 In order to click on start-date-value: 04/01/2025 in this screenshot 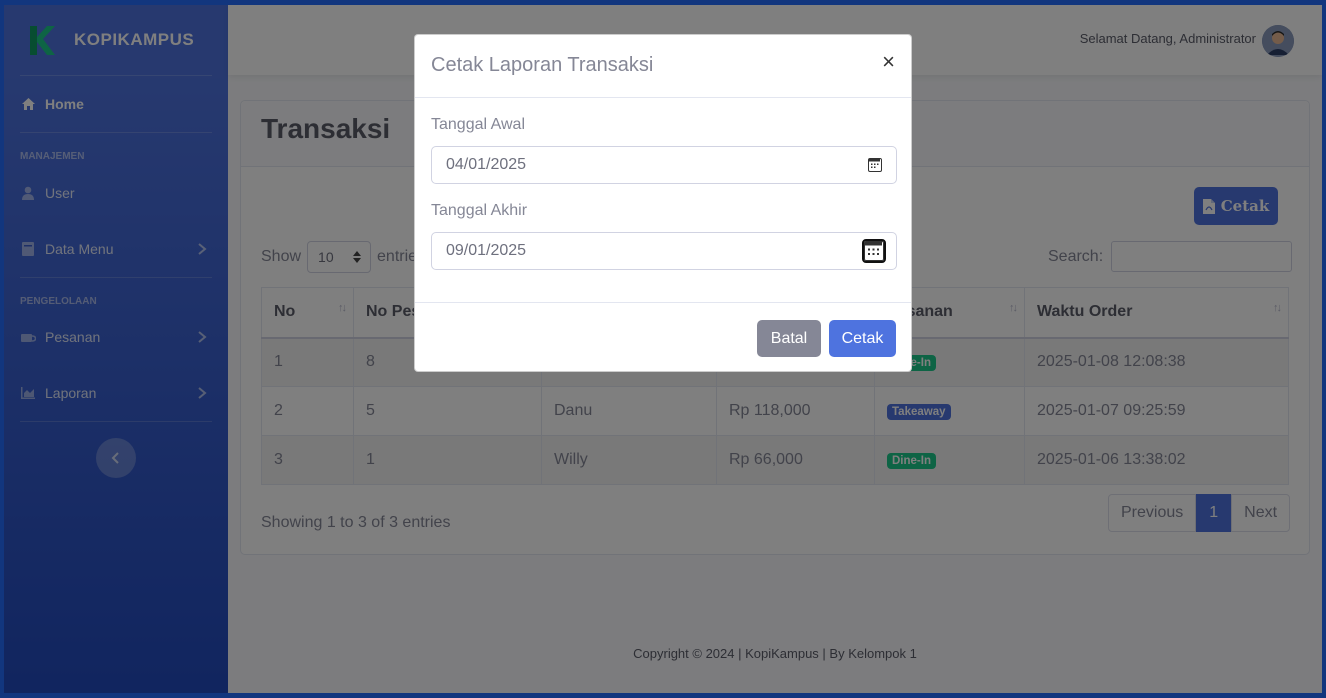, I will do `click(486, 164)`.